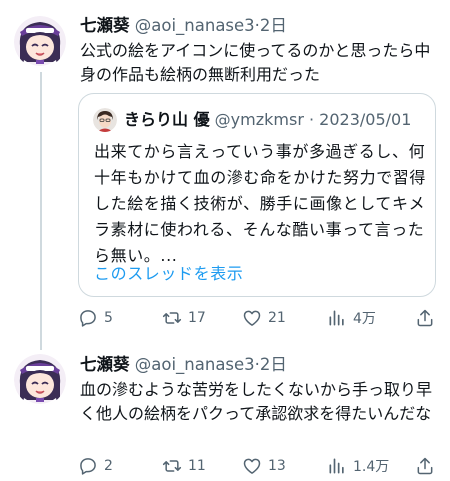 The width and height of the screenshot is (450, 481). Describe the element at coordinates (108, 318) in the screenshot. I see `reply-count: 5` at that location.